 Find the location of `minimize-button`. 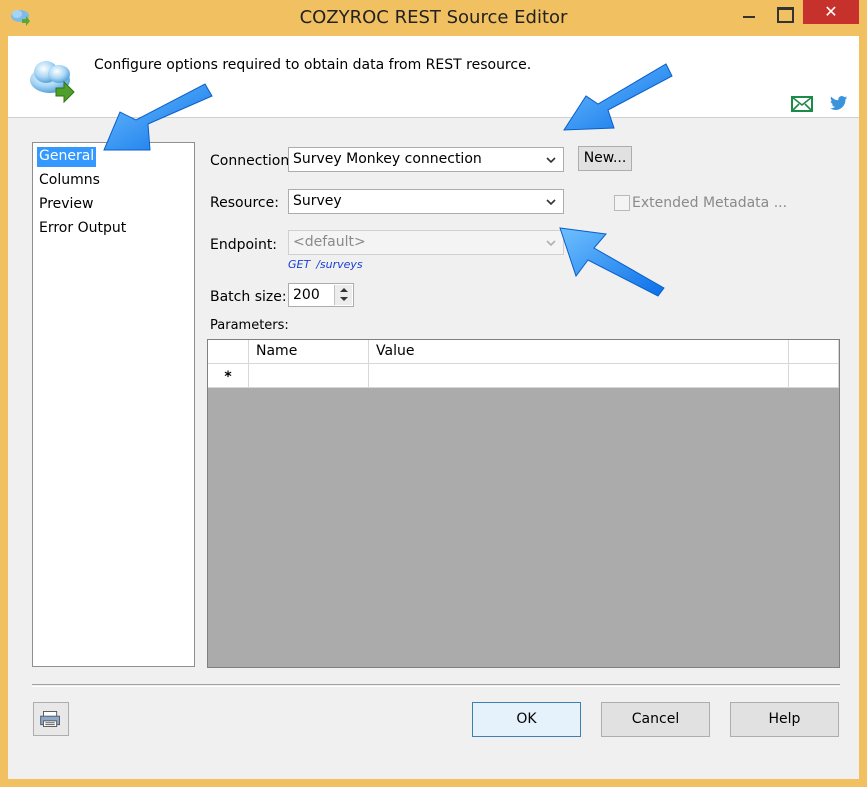

minimize-button is located at coordinates (749, 12).